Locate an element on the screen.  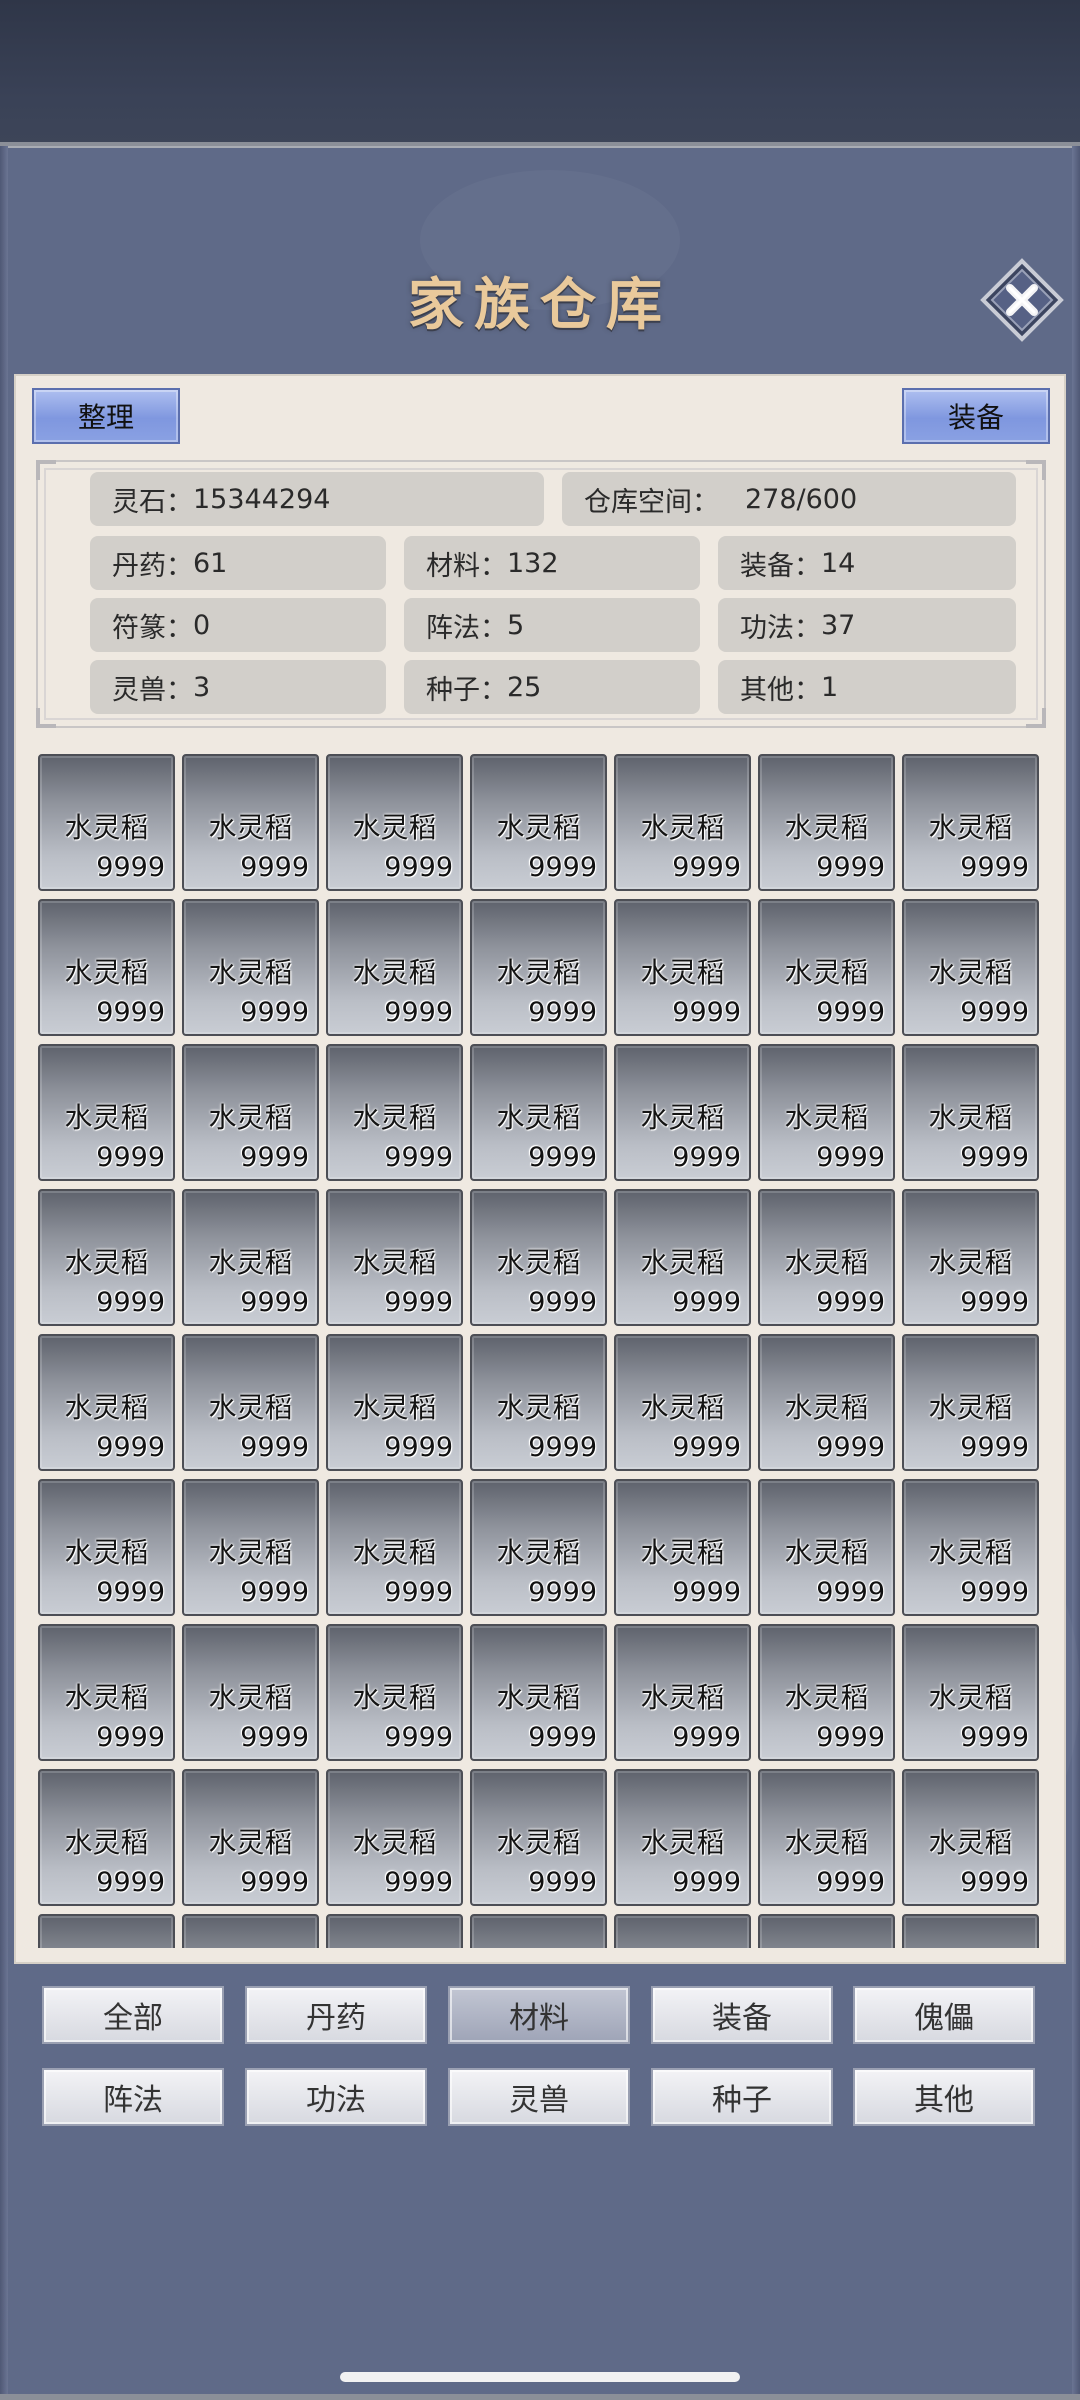
category-tab: 阵法 is located at coordinates (133, 2097).